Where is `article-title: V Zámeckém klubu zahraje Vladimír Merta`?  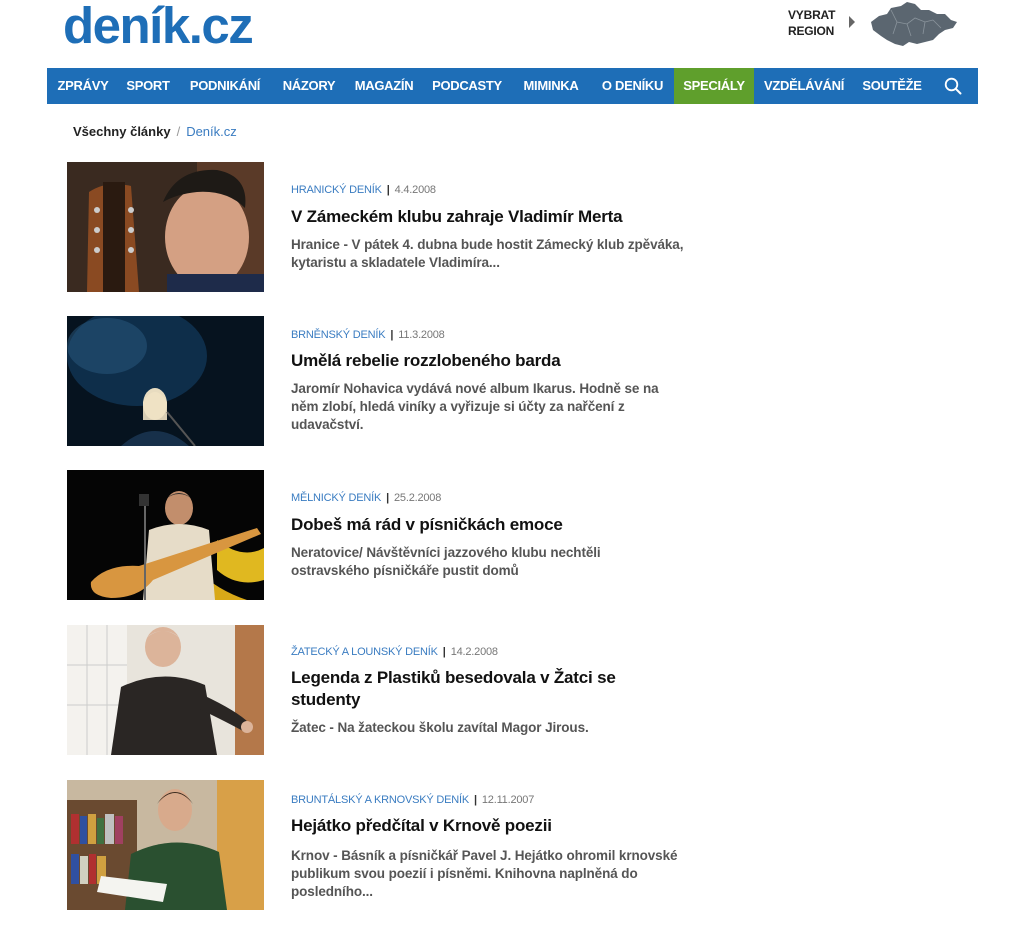 article-title: V Zámeckém klubu zahraje Vladimír Merta is located at coordinates (491, 217).